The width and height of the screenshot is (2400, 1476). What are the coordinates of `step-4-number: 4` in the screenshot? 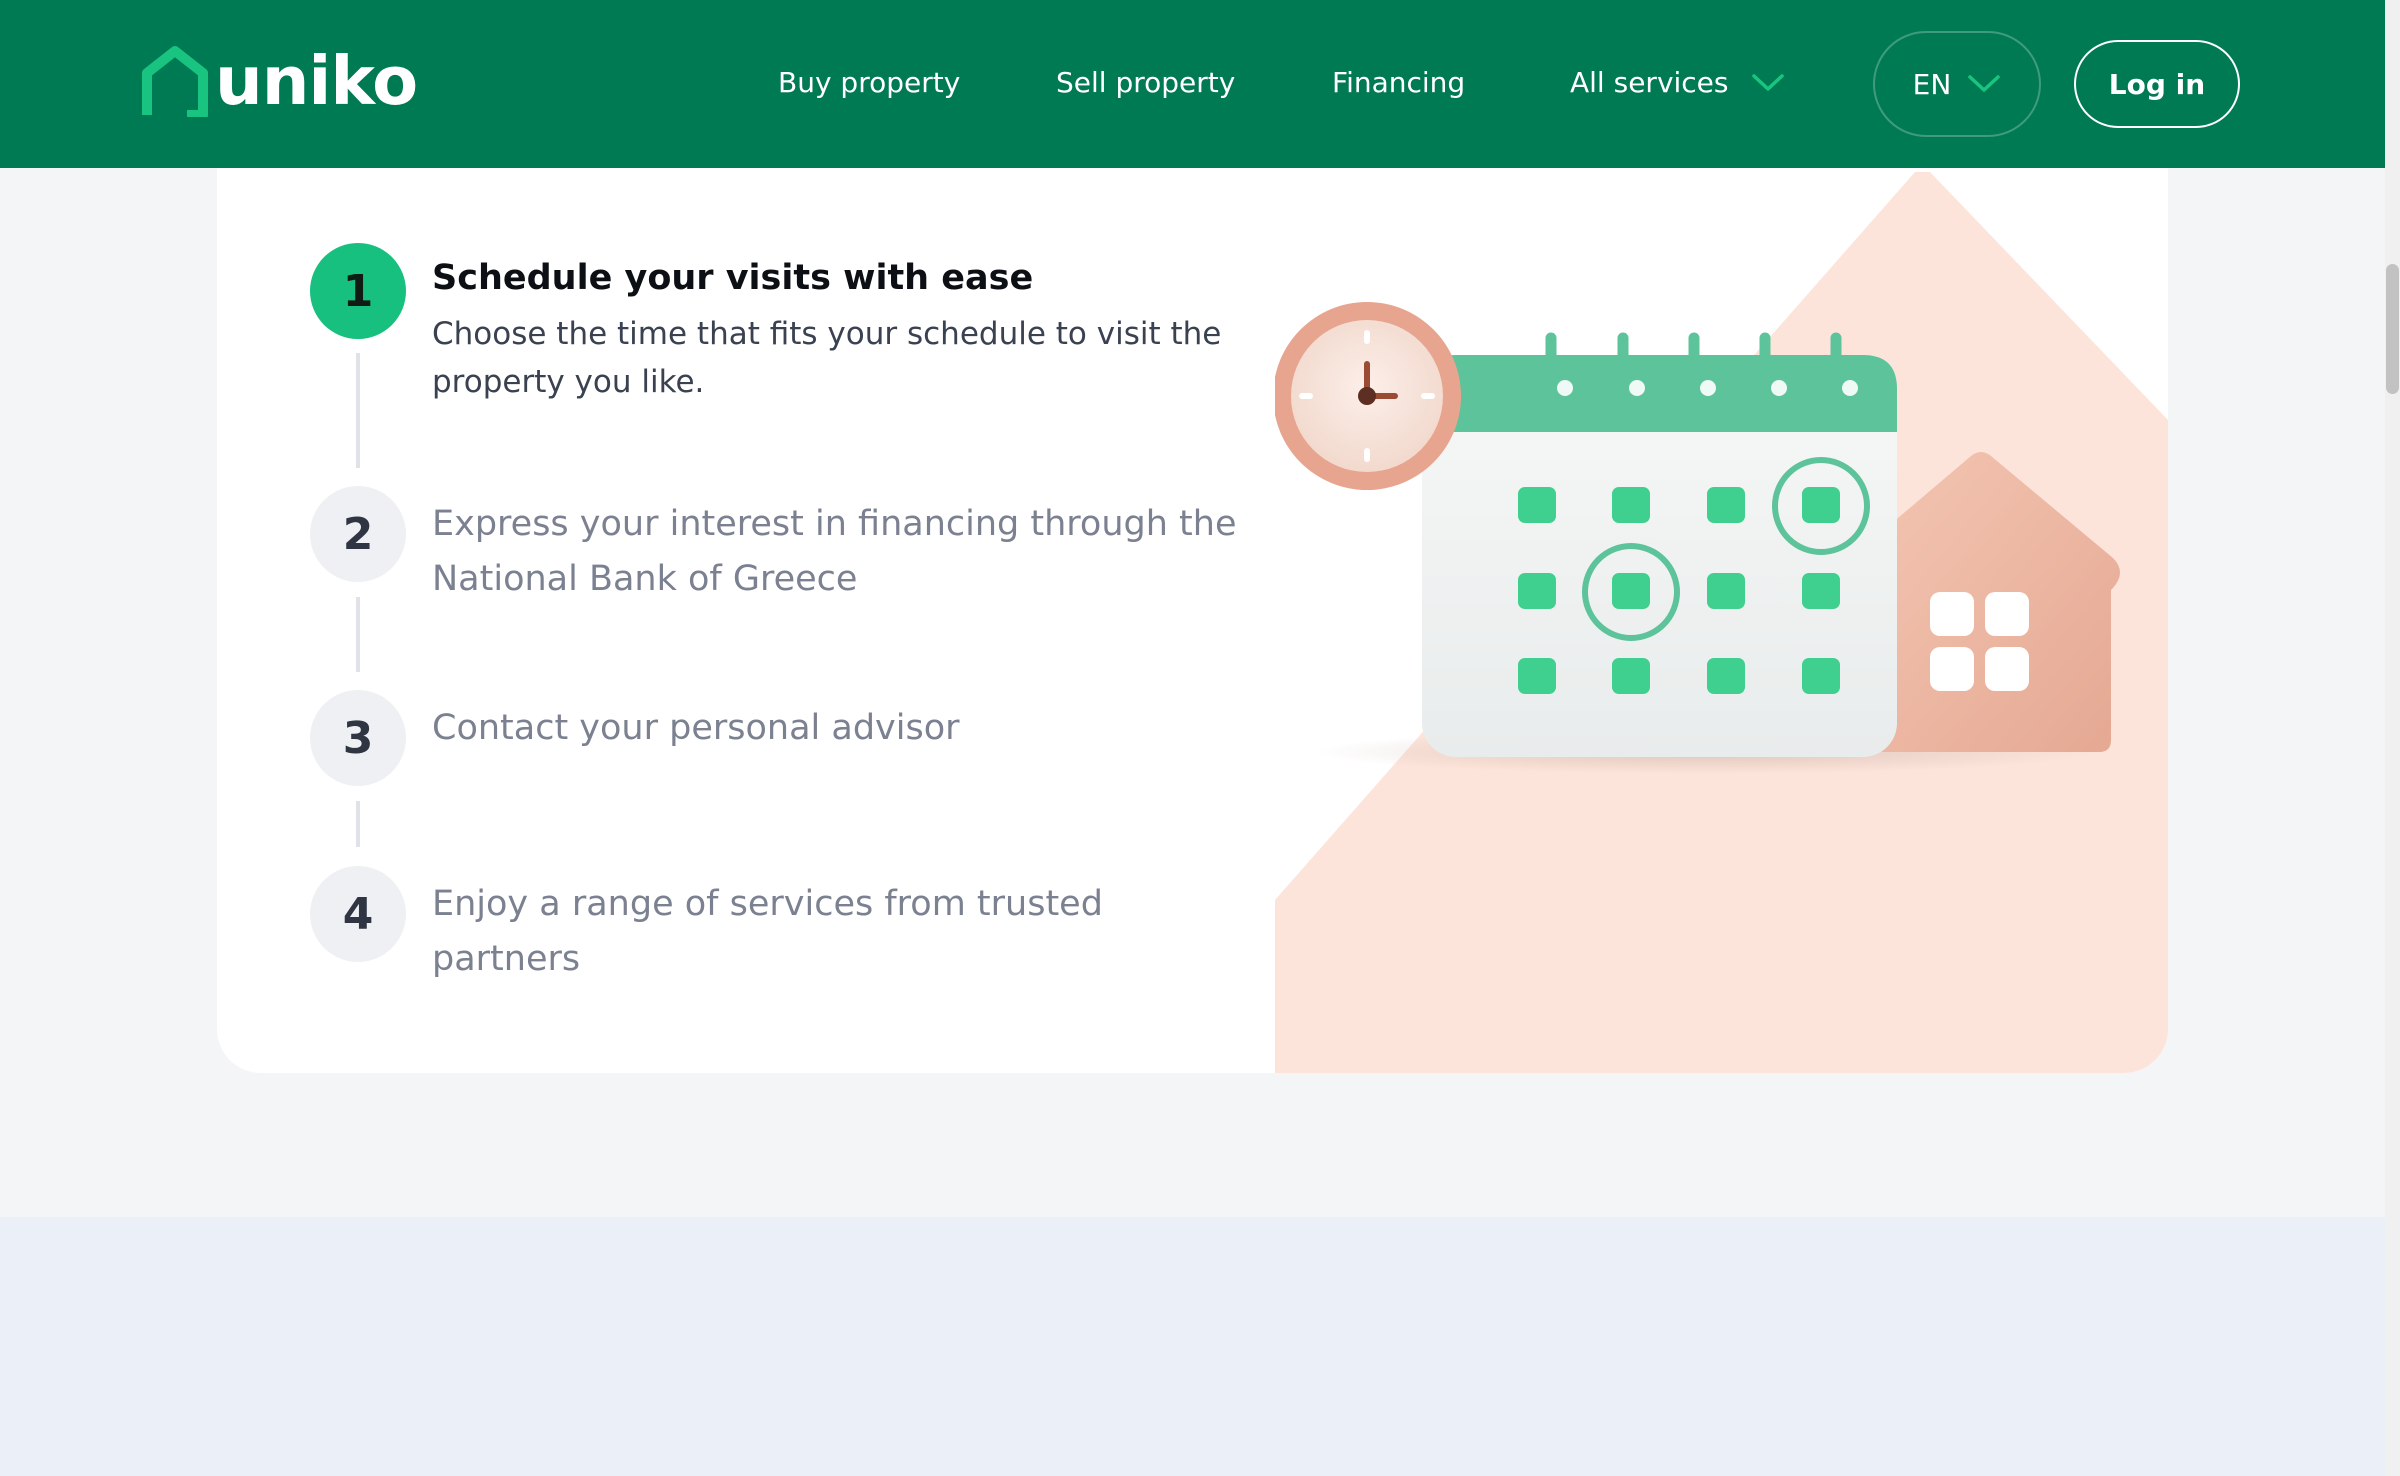 It's located at (358, 914).